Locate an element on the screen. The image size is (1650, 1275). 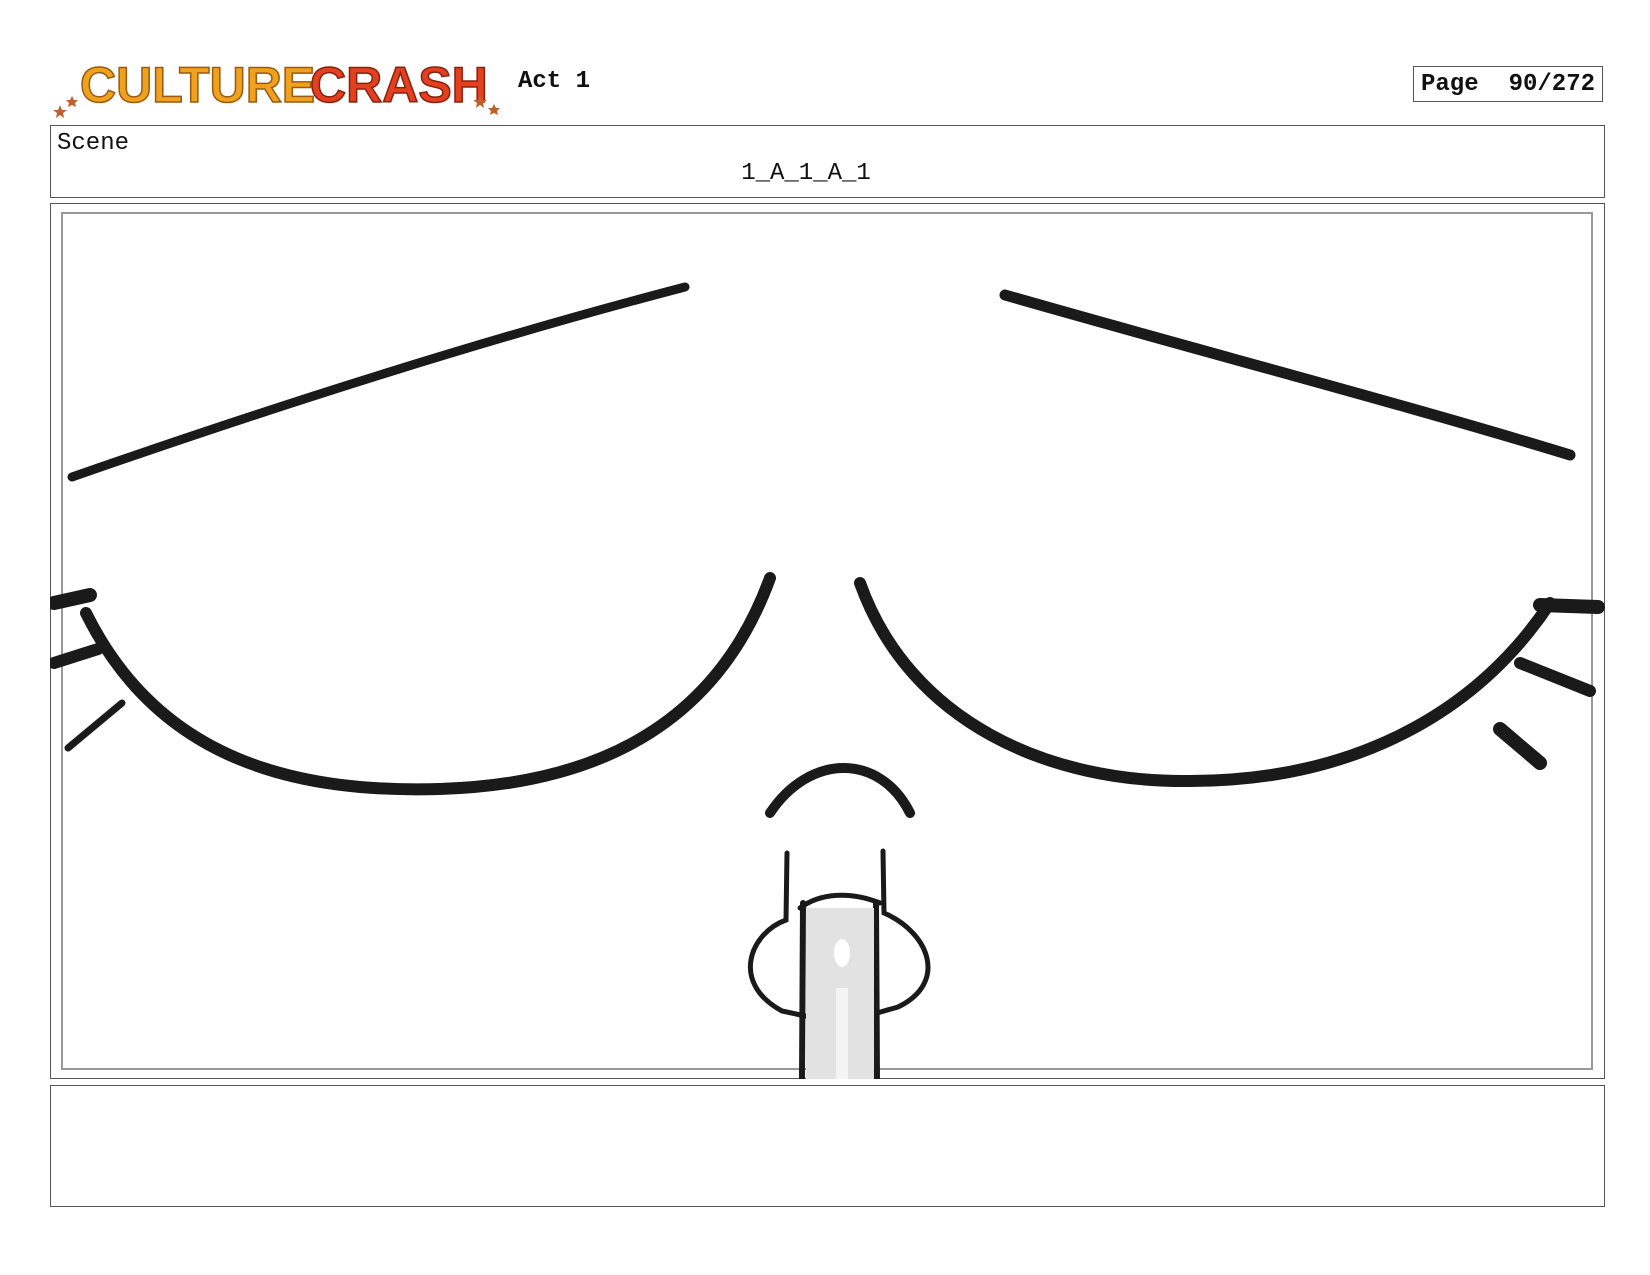
svg-text: CRASH is located at coordinates (399, 85).